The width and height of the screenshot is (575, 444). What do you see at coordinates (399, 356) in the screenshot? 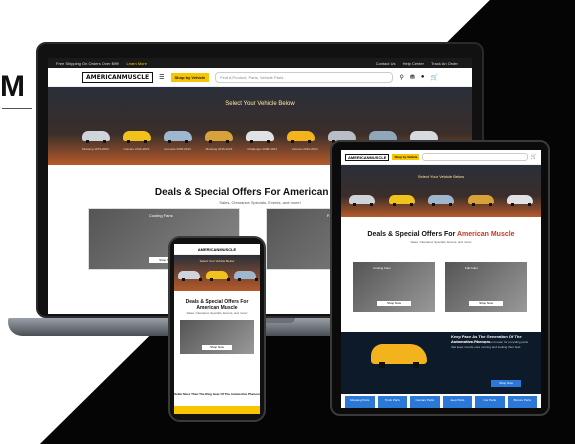
I see `yellow-muscle-car-image` at bounding box center [399, 356].